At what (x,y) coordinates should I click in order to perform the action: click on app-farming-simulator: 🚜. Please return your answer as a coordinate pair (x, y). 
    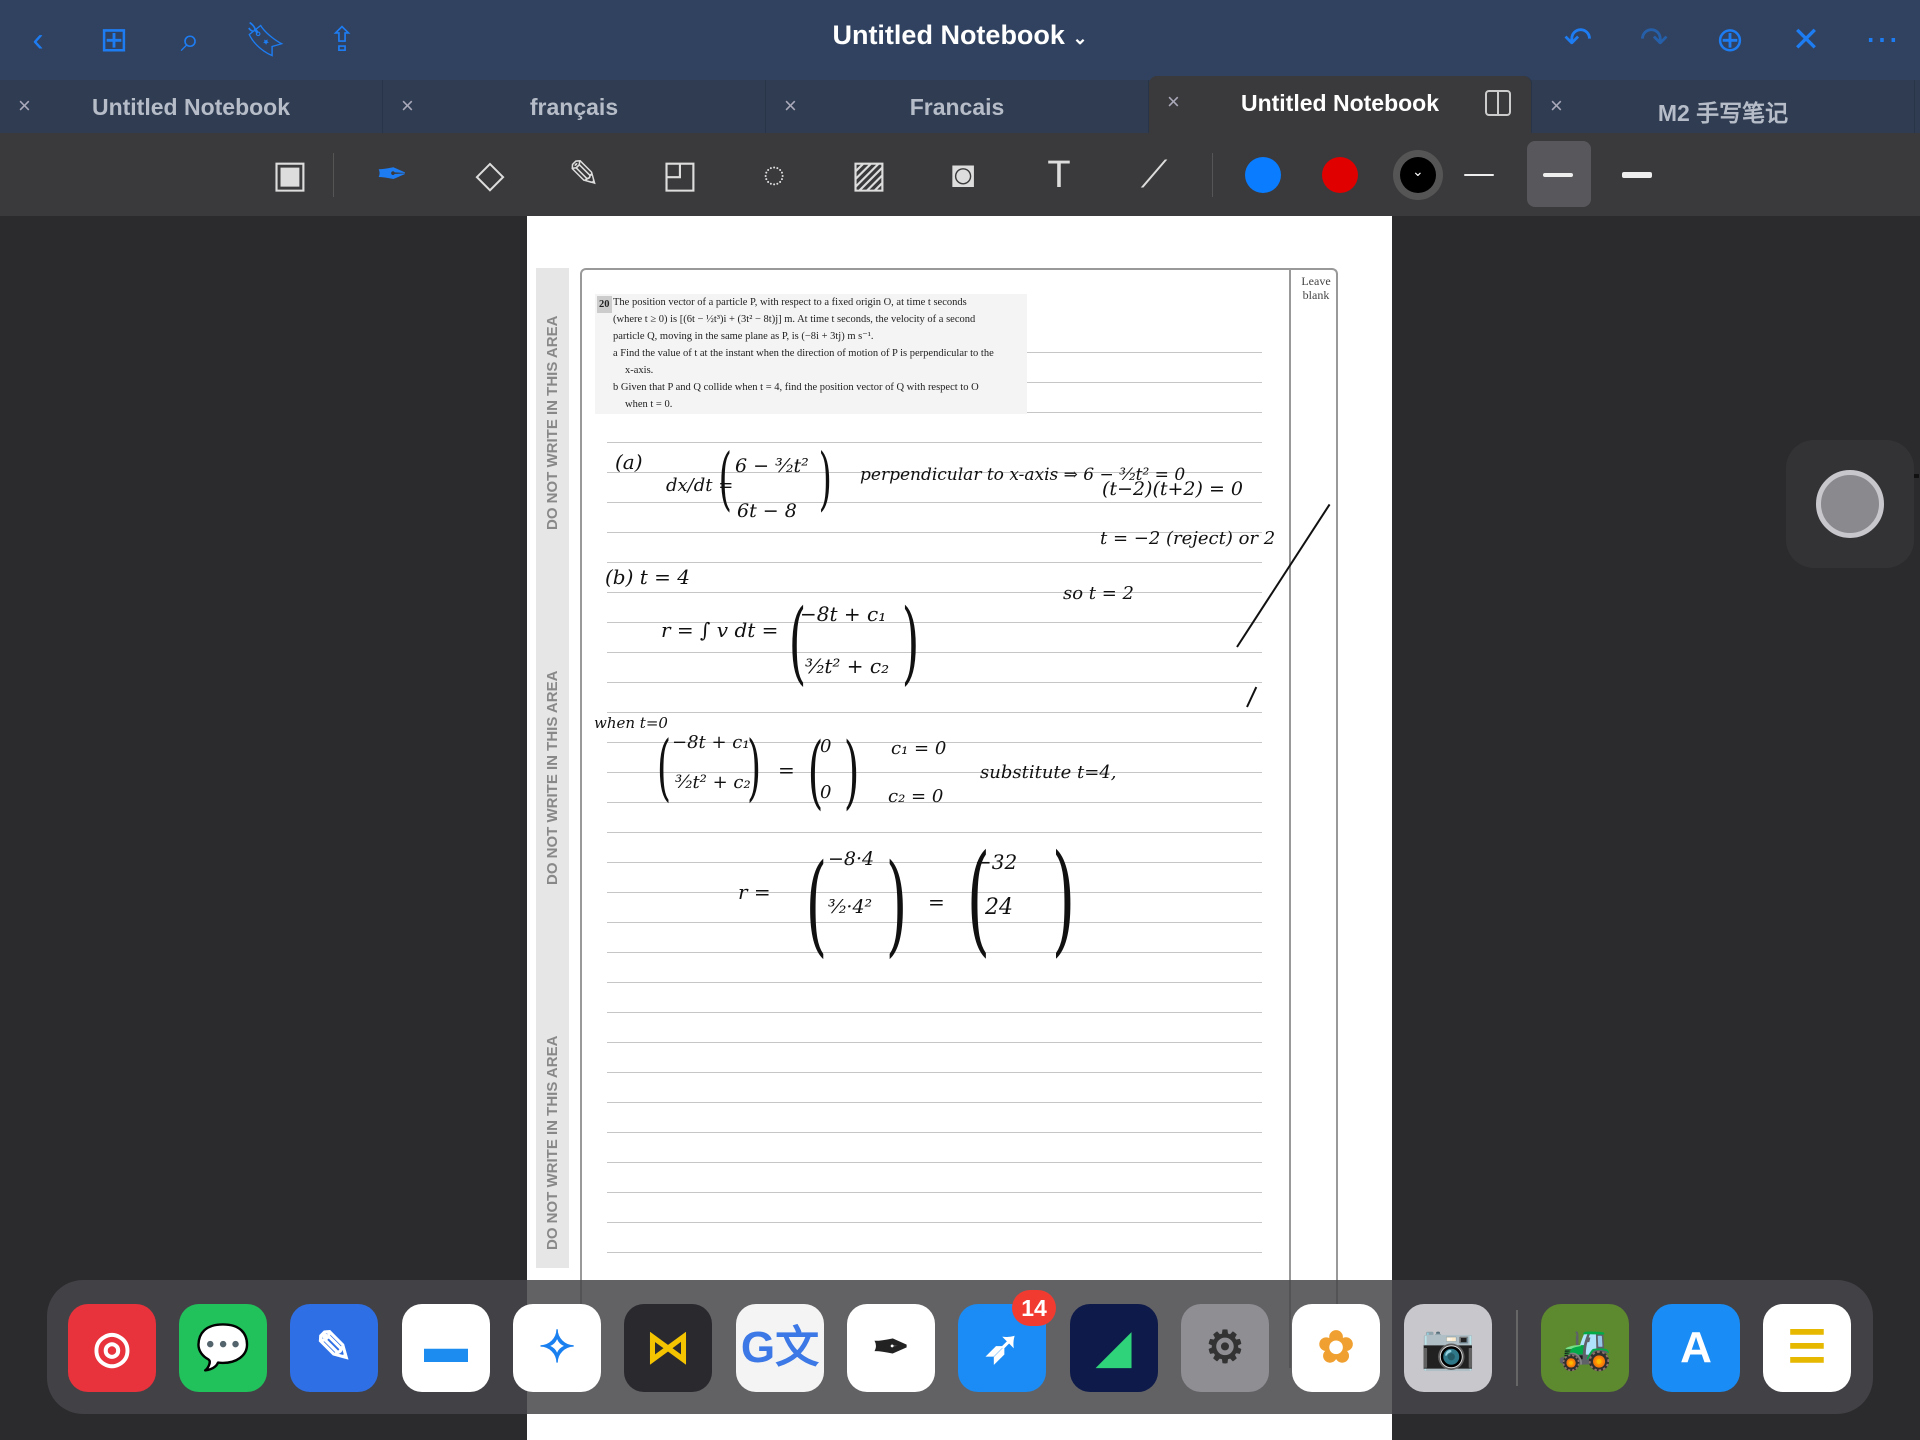
    Looking at the image, I should click on (1585, 1348).